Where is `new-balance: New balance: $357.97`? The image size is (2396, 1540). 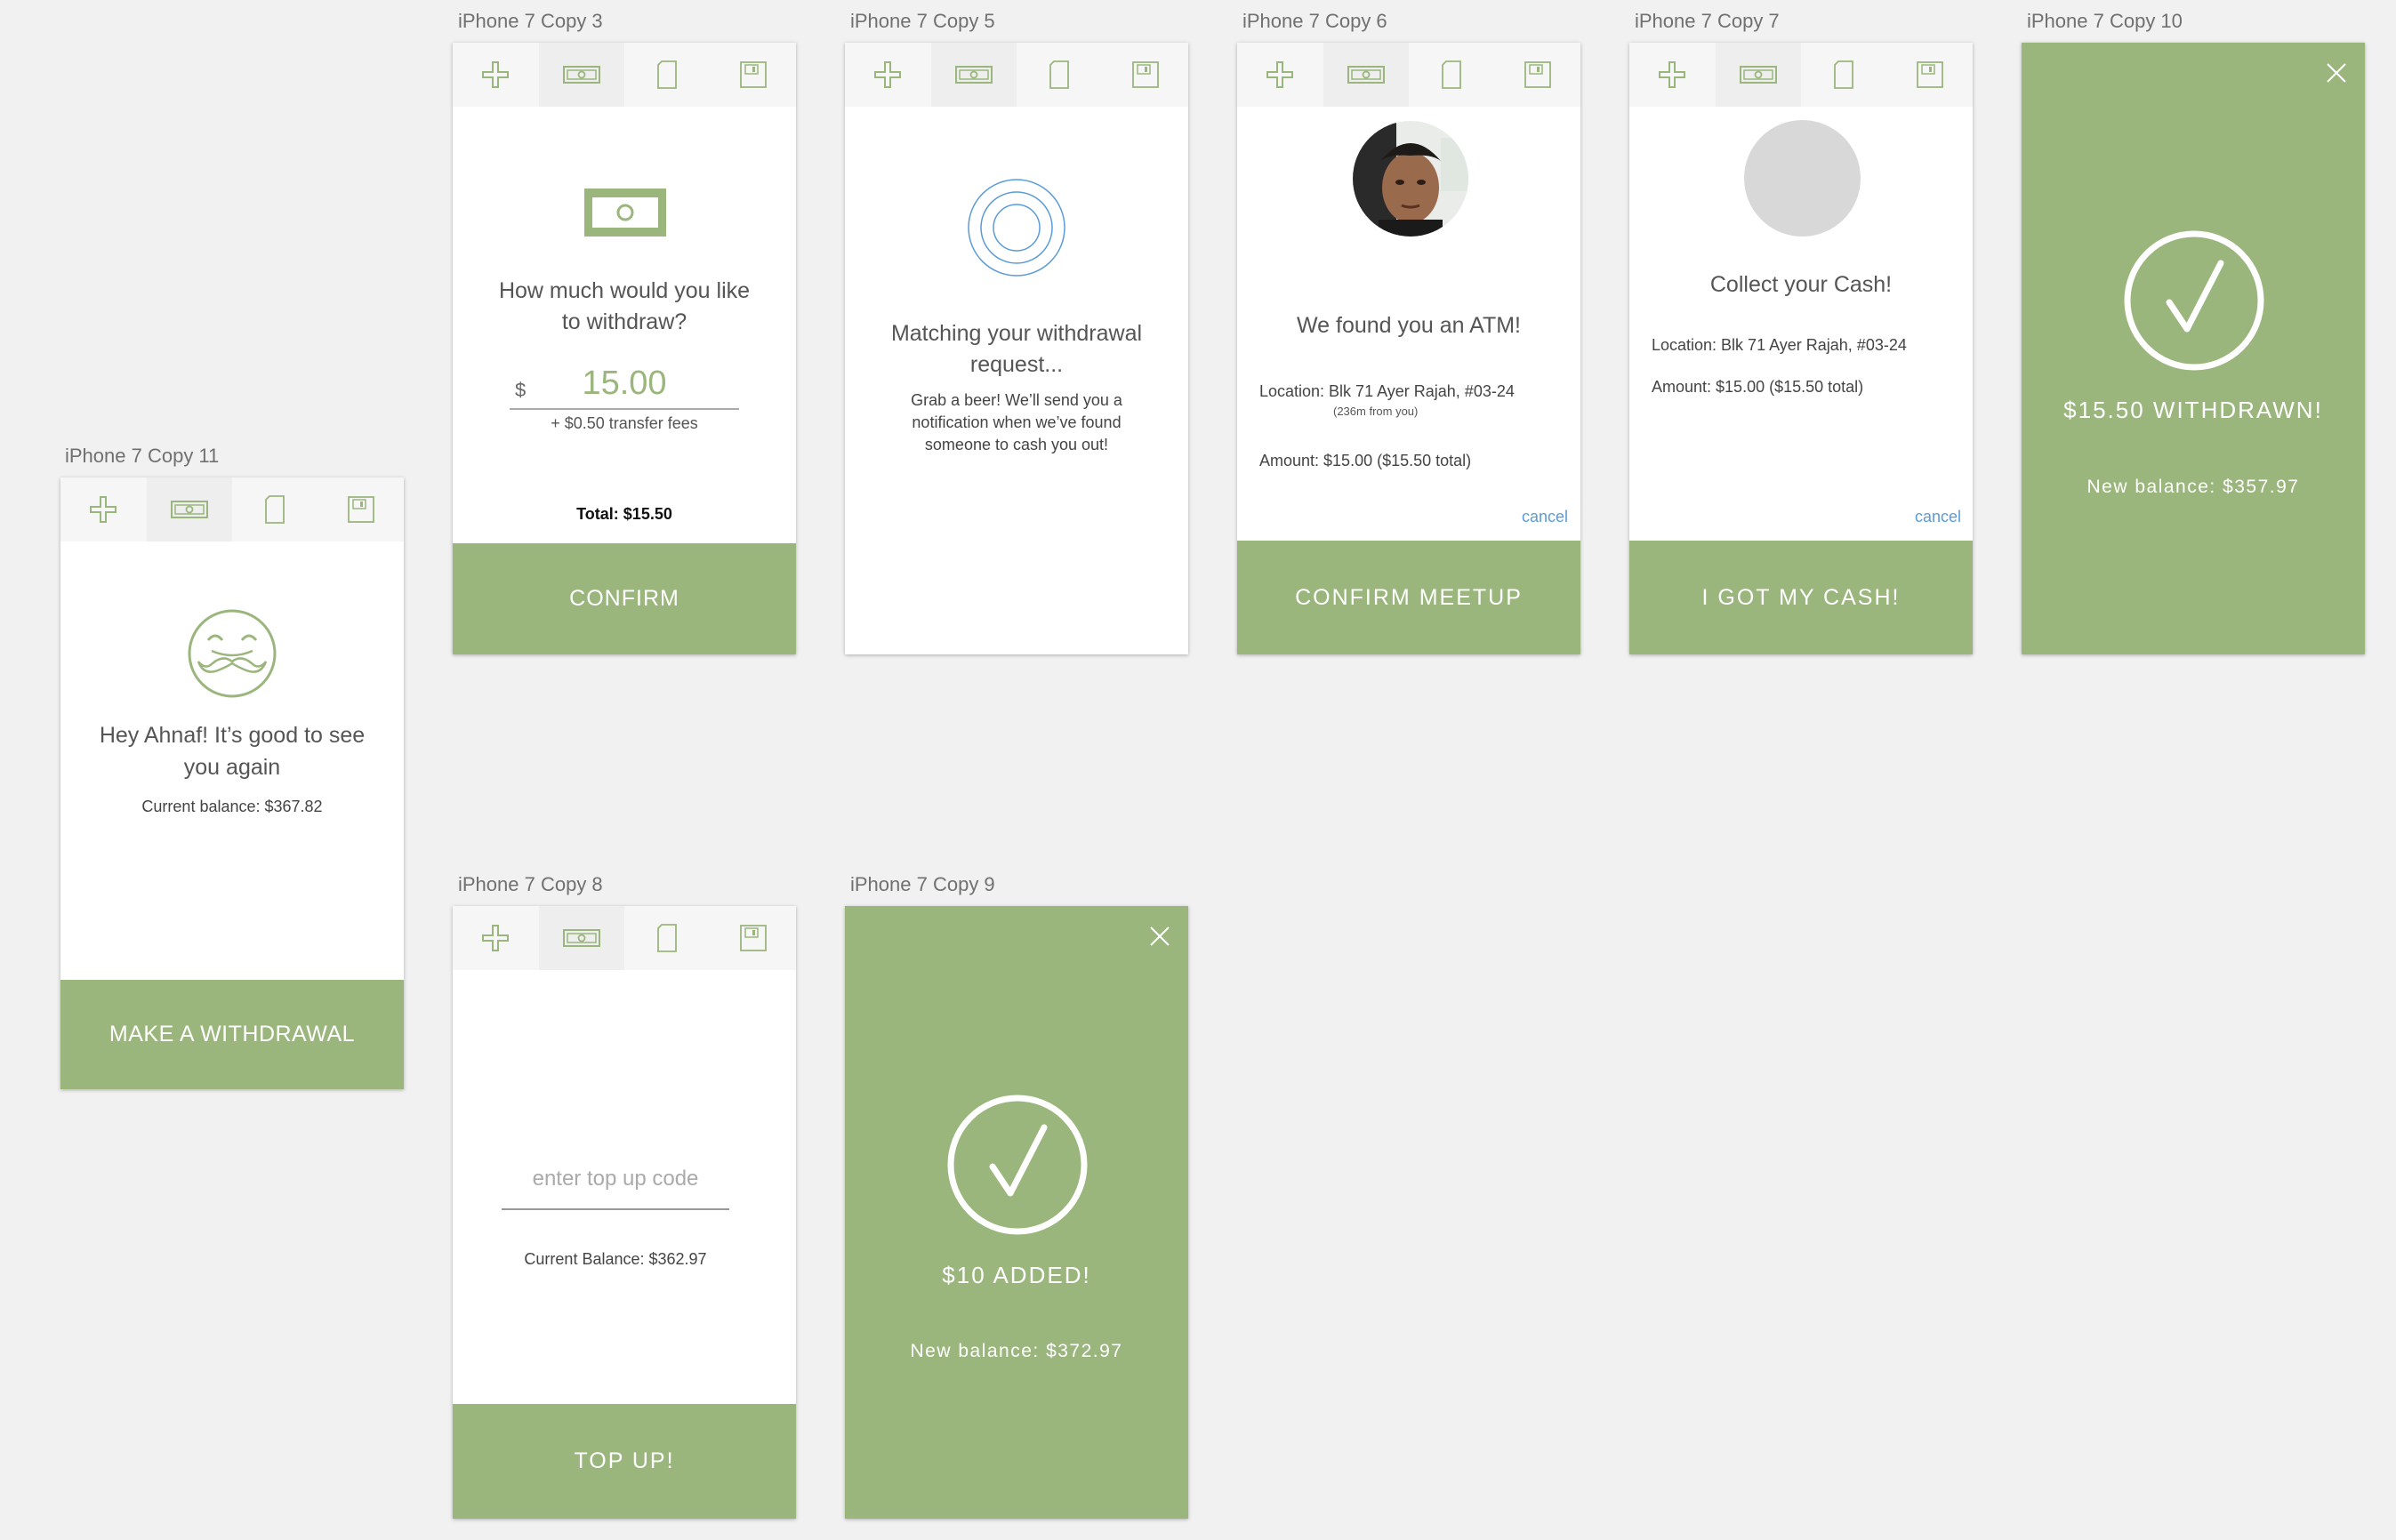 new-balance: New balance: $357.97 is located at coordinates (2193, 487).